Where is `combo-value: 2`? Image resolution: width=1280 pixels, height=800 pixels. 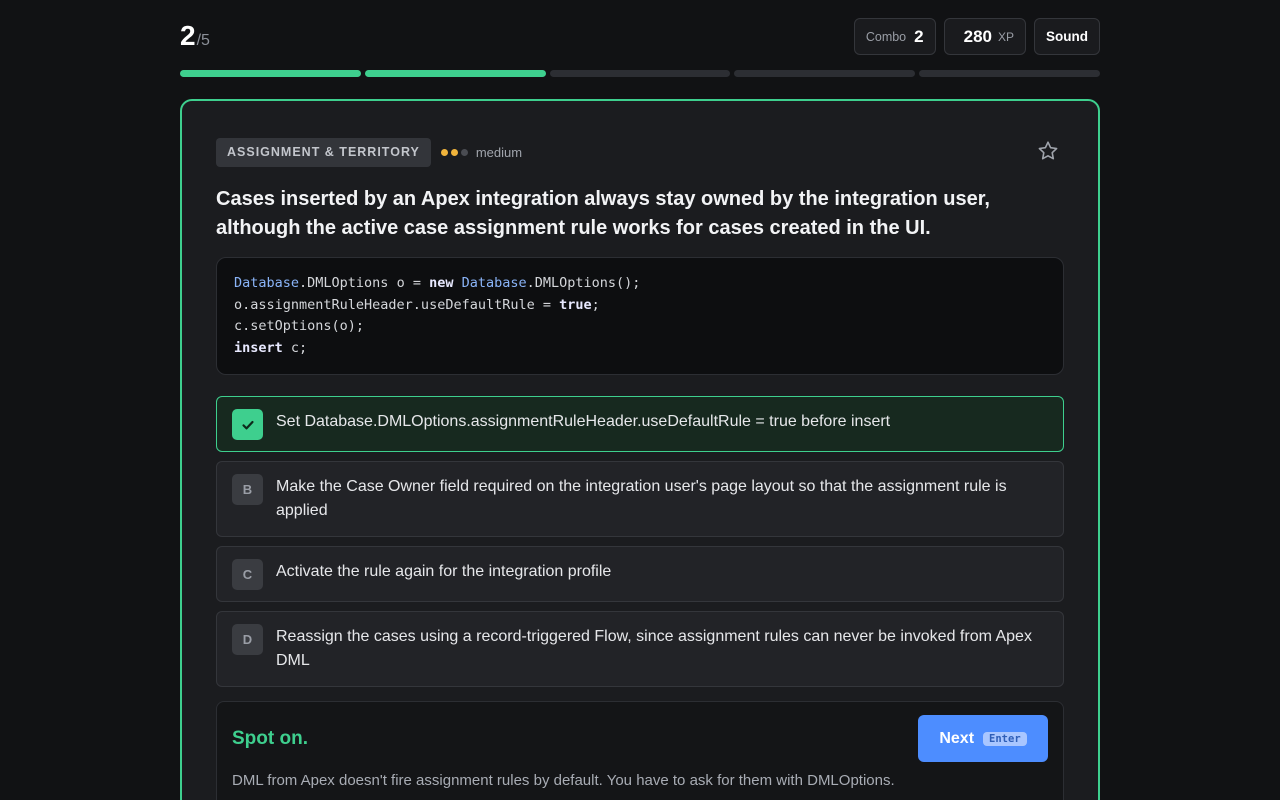 combo-value: 2 is located at coordinates (919, 36).